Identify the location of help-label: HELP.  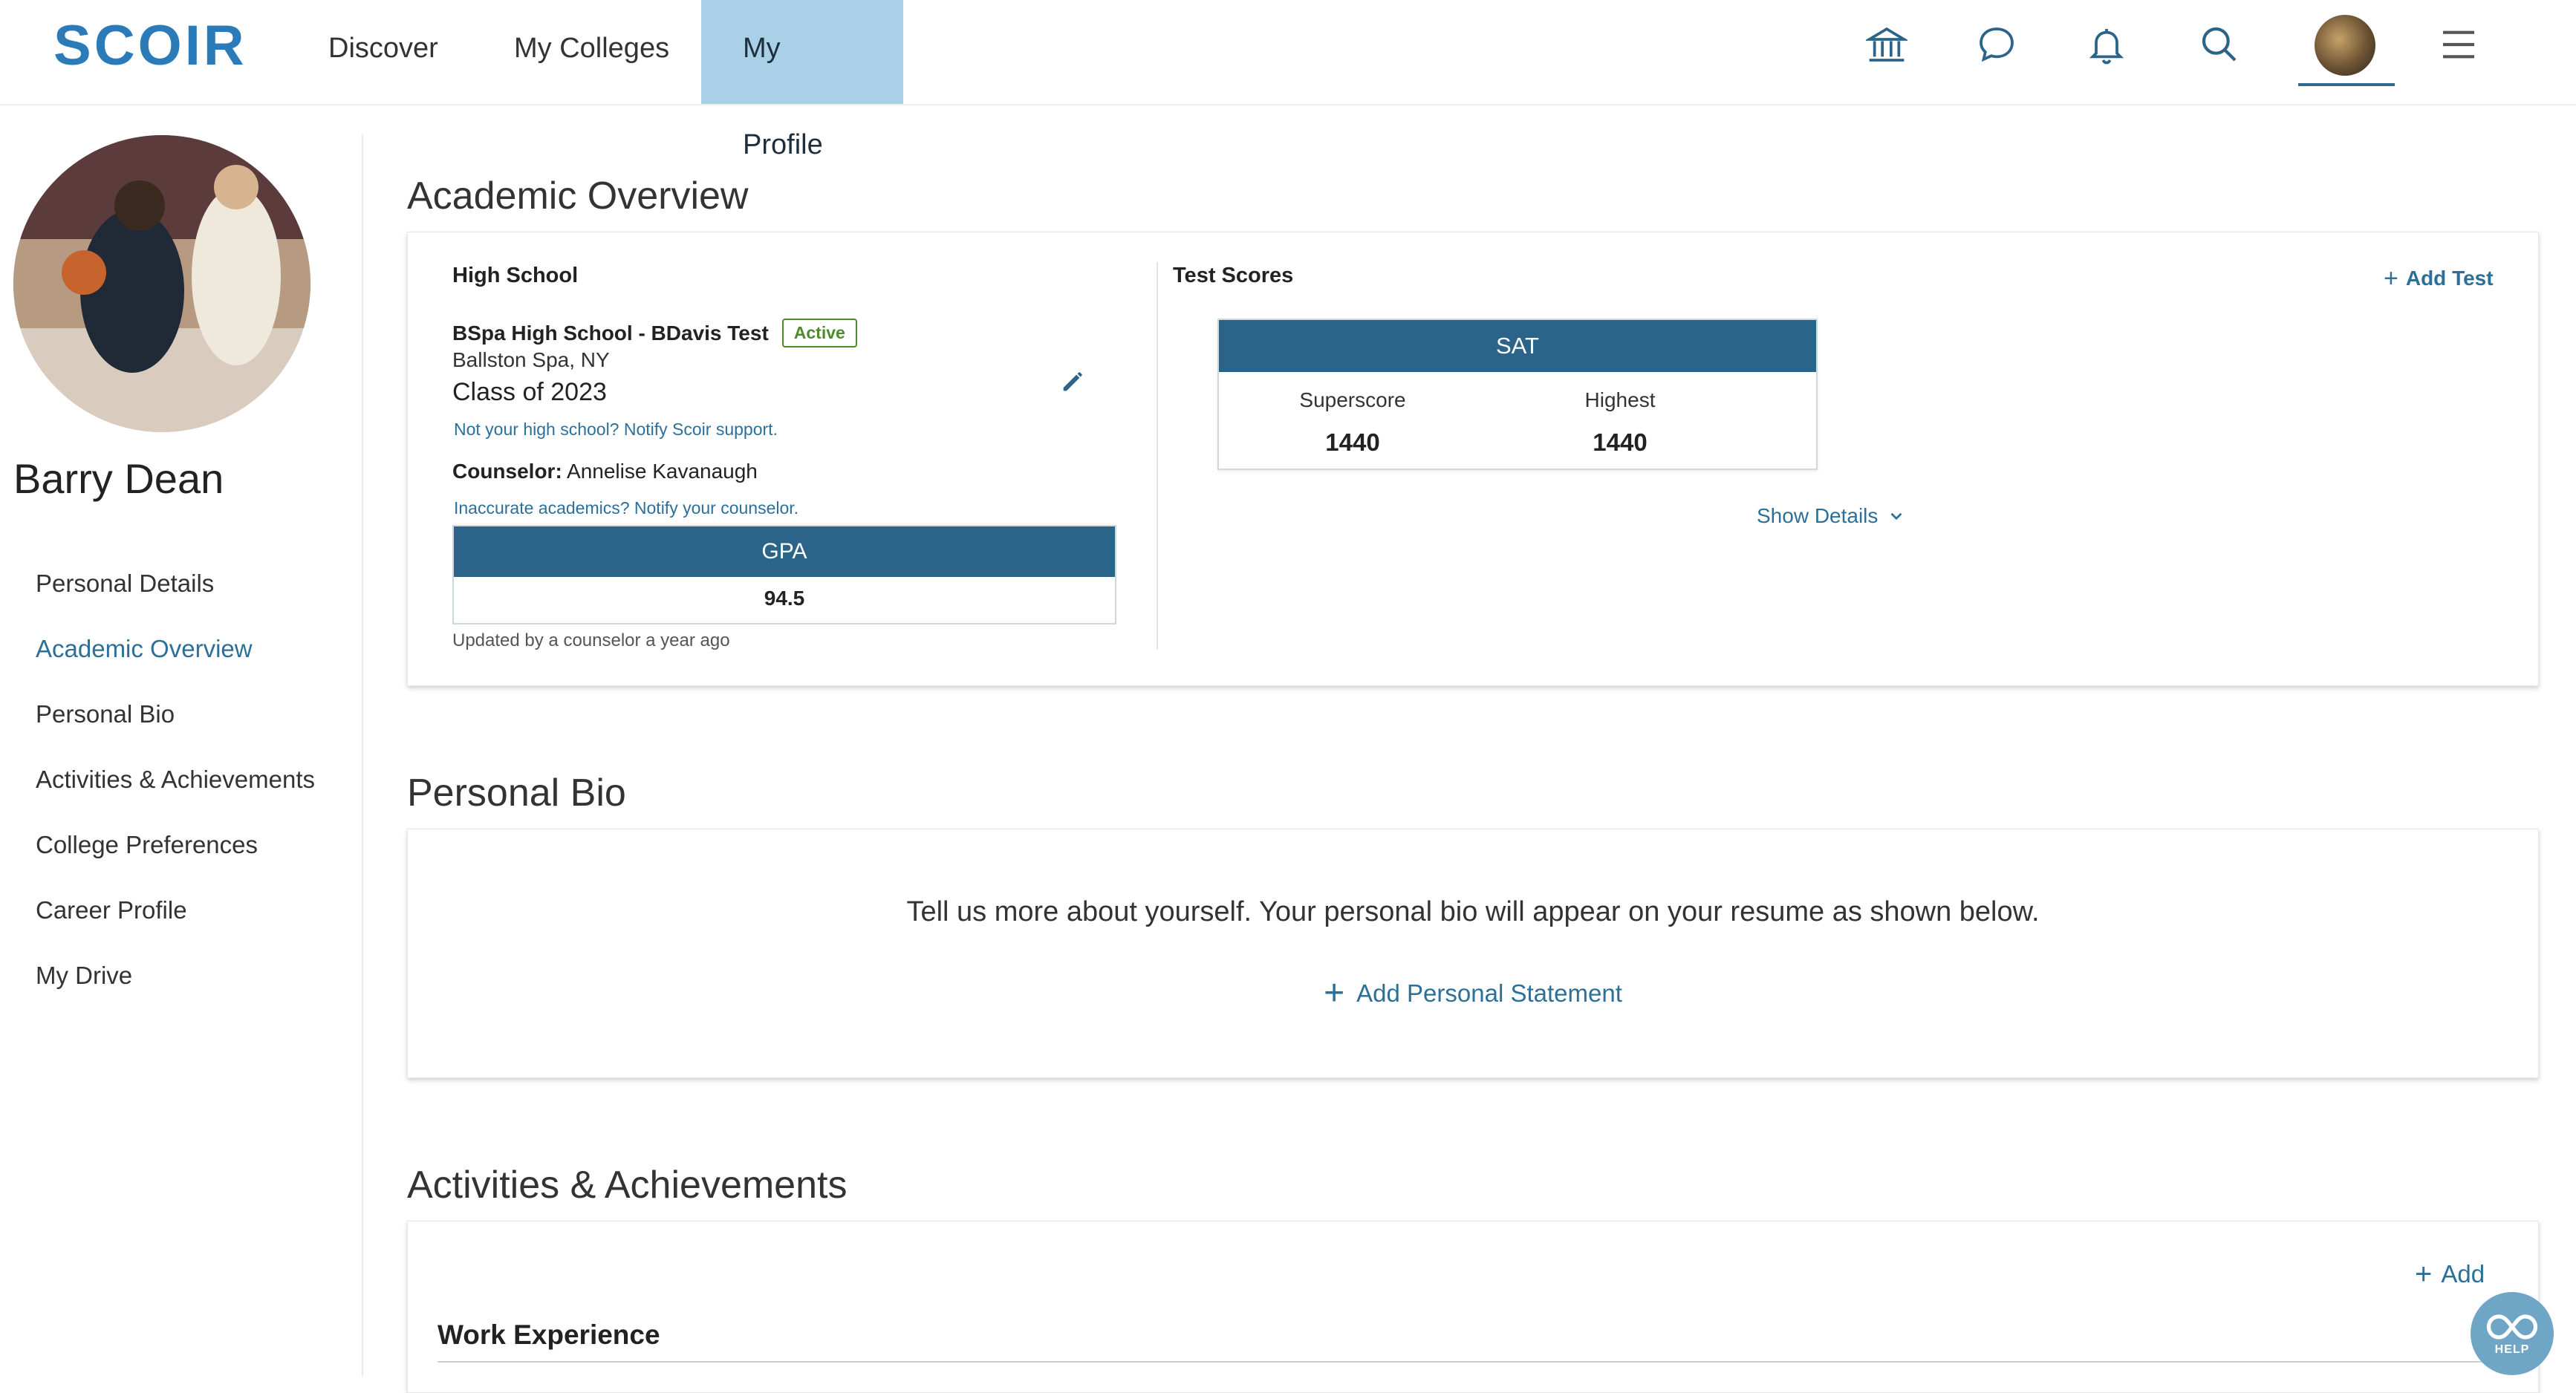
(2512, 1349).